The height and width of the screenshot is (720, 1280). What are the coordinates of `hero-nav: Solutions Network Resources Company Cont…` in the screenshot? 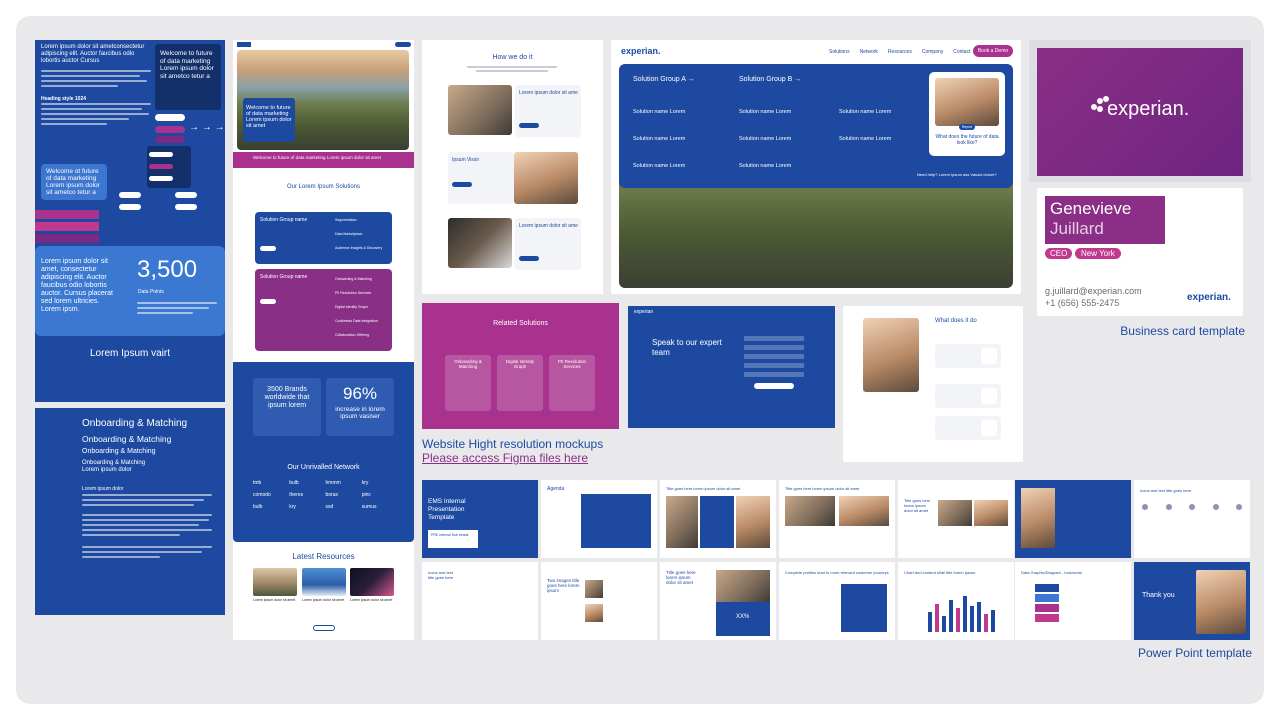 It's located at (899, 52).